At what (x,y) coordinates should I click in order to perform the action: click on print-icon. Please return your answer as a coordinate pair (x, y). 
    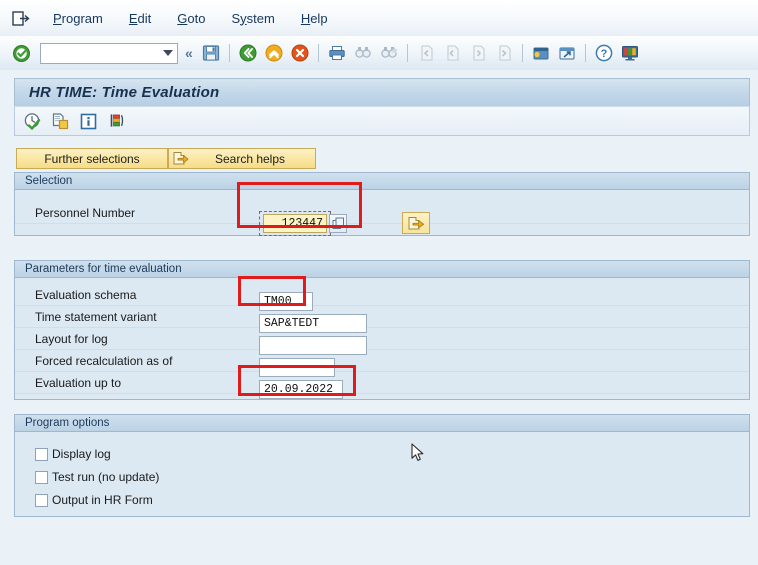
    Looking at the image, I should click on (337, 53).